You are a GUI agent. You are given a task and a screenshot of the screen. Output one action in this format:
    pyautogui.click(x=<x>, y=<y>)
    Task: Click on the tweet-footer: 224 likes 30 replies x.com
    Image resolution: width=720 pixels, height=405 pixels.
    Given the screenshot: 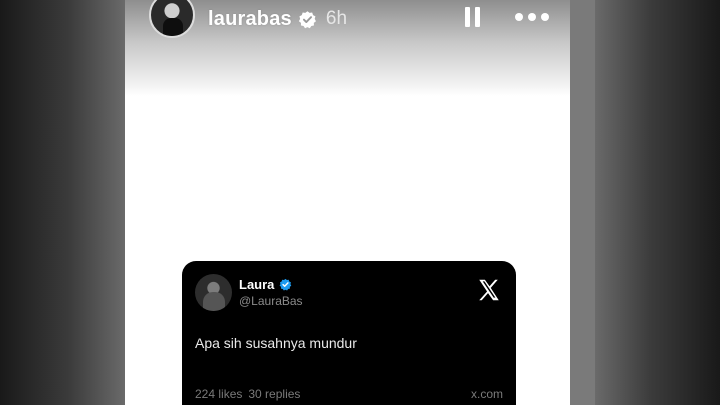 What is the action you would take?
    pyautogui.click(x=349, y=394)
    